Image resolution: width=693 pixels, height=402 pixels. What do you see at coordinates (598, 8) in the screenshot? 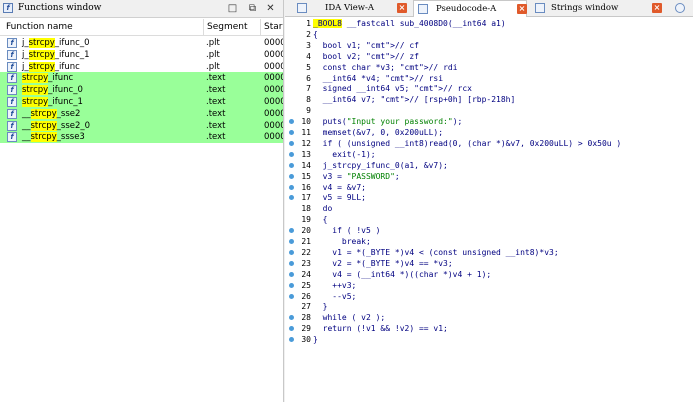
I see `tab-strings-window: Strings window ×` at bounding box center [598, 8].